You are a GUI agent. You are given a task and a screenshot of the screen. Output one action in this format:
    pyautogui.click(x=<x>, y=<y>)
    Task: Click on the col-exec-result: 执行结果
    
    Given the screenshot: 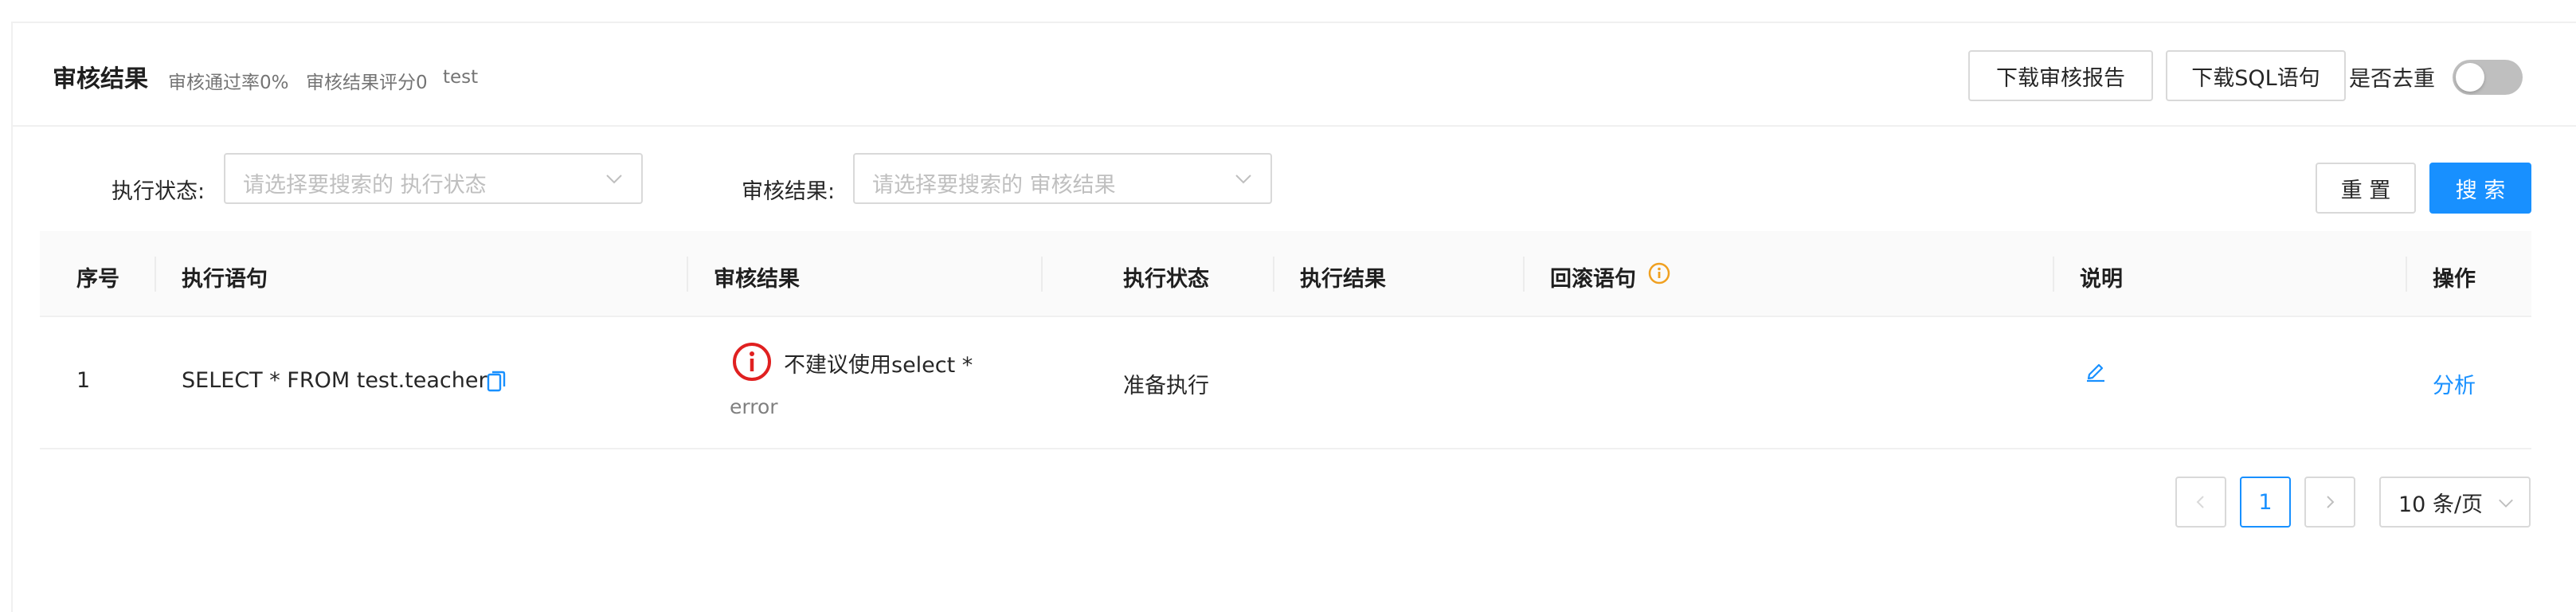 What is the action you would take?
    pyautogui.click(x=1343, y=279)
    